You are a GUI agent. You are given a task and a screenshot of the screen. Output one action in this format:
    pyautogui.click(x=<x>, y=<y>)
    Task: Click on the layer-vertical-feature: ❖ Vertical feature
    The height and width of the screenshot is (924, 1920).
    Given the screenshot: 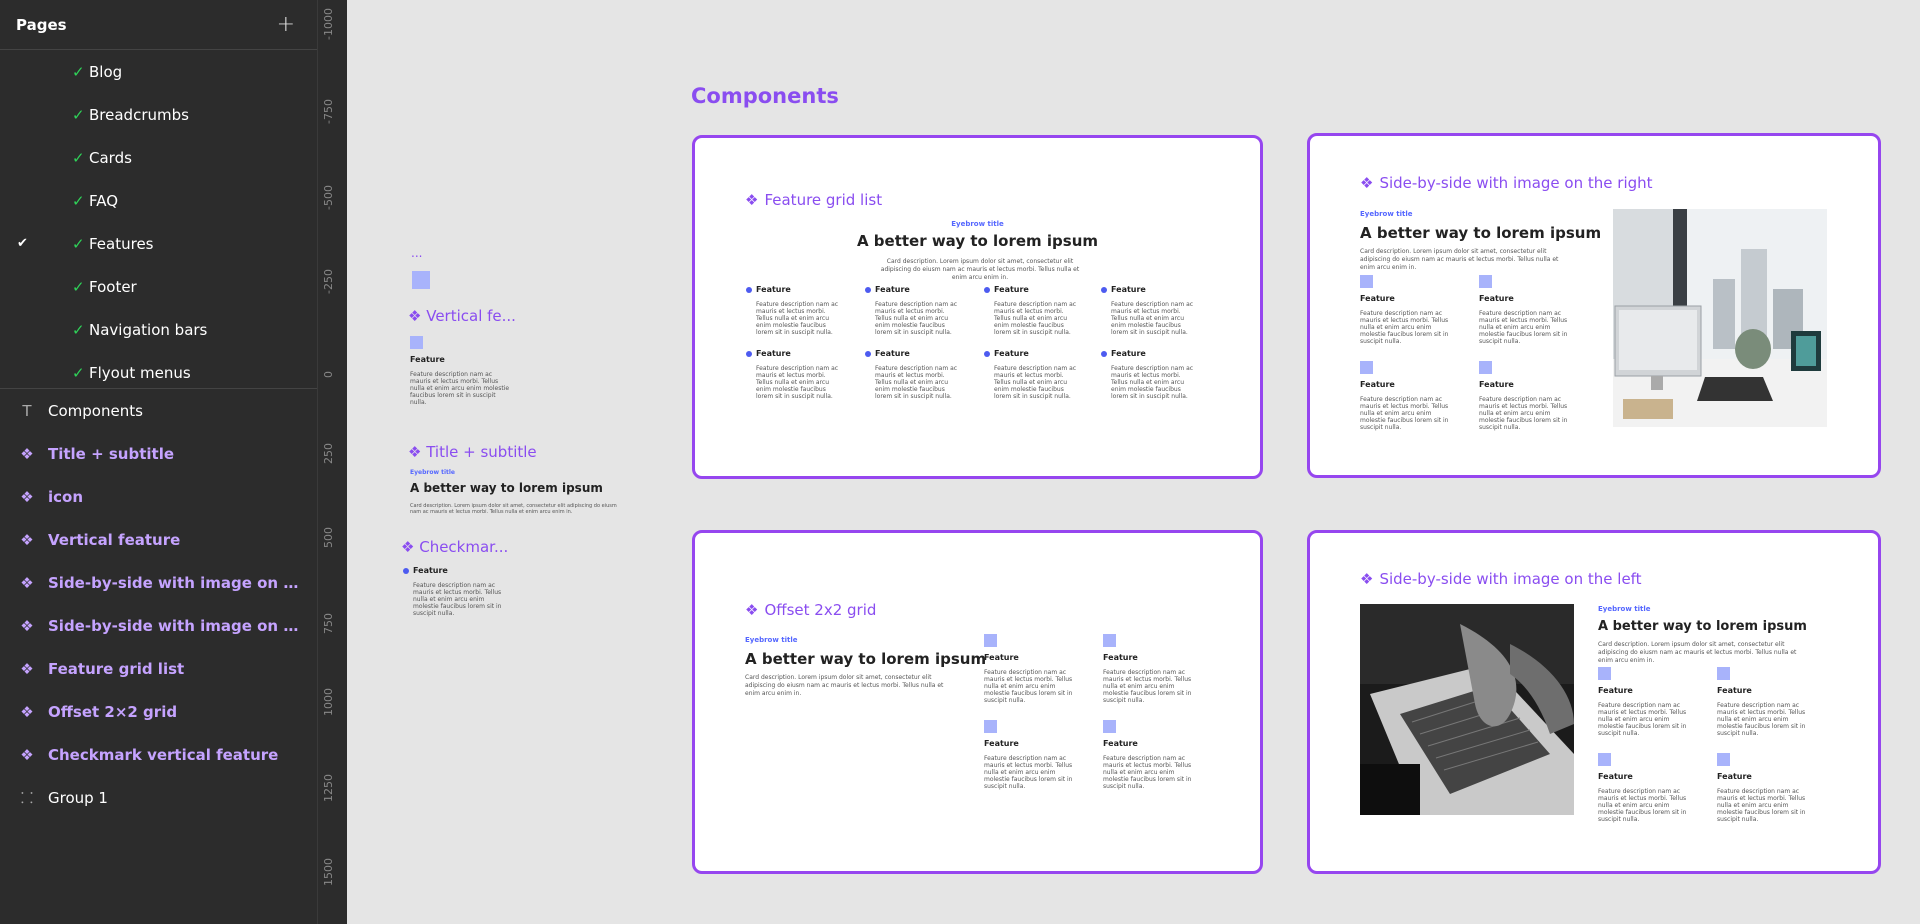 What is the action you would take?
    pyautogui.click(x=158, y=539)
    